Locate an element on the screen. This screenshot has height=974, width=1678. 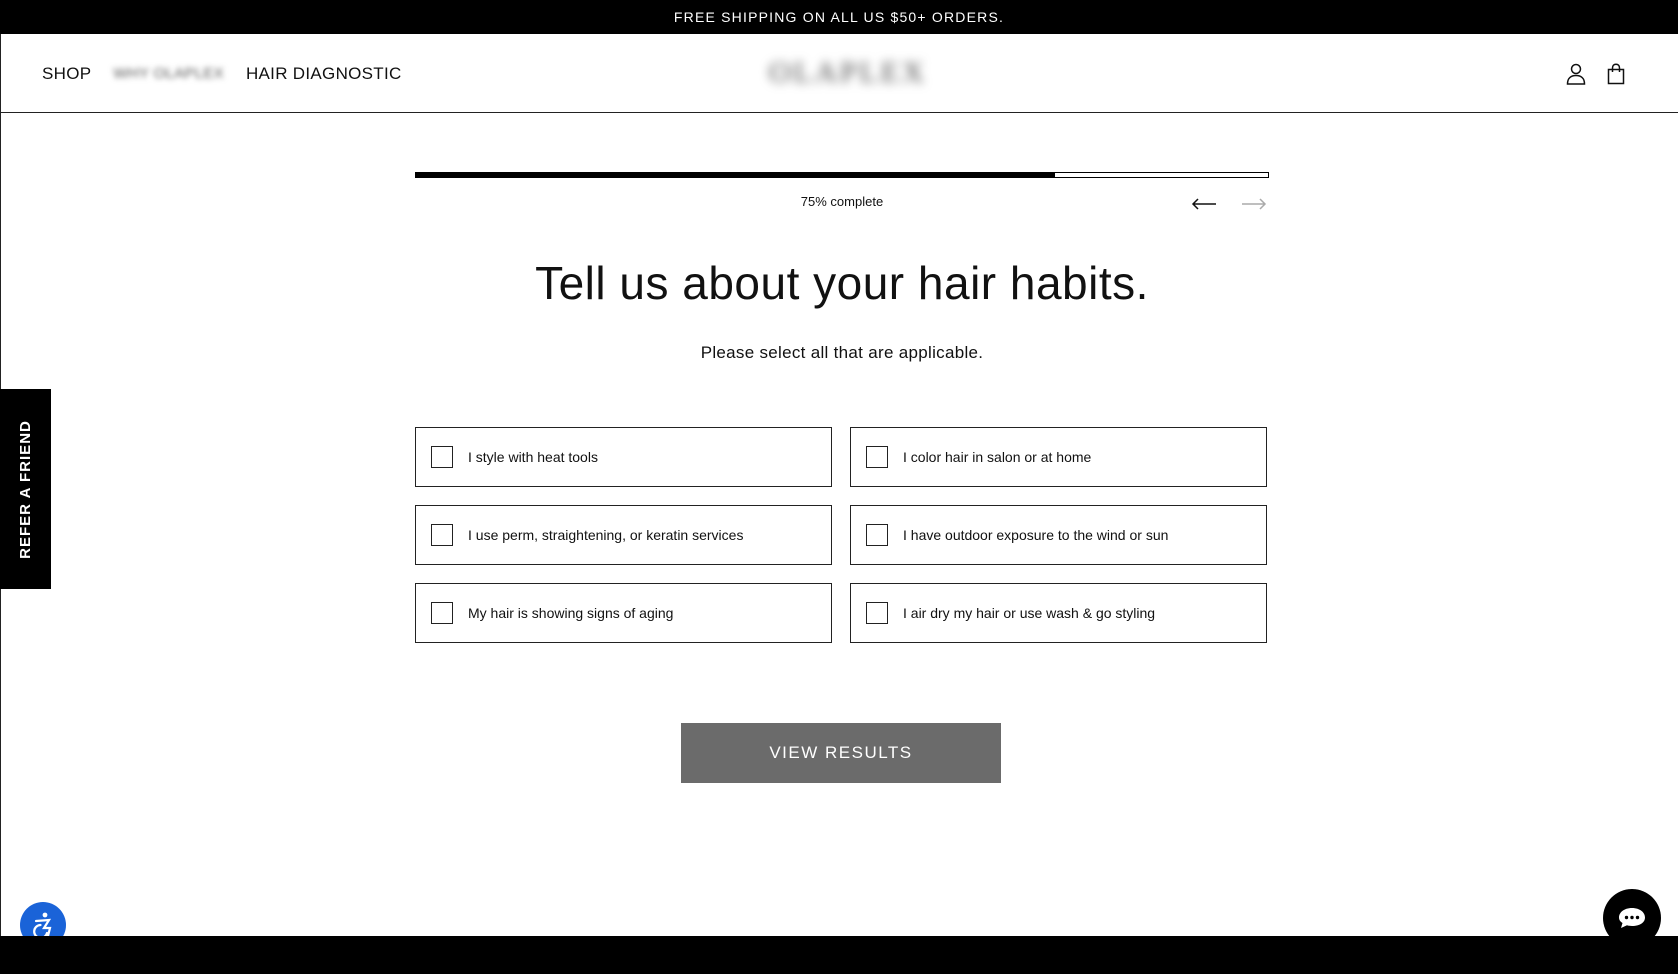
refer-a-friend-tab: REFER A FRIEND is located at coordinates (25, 489).